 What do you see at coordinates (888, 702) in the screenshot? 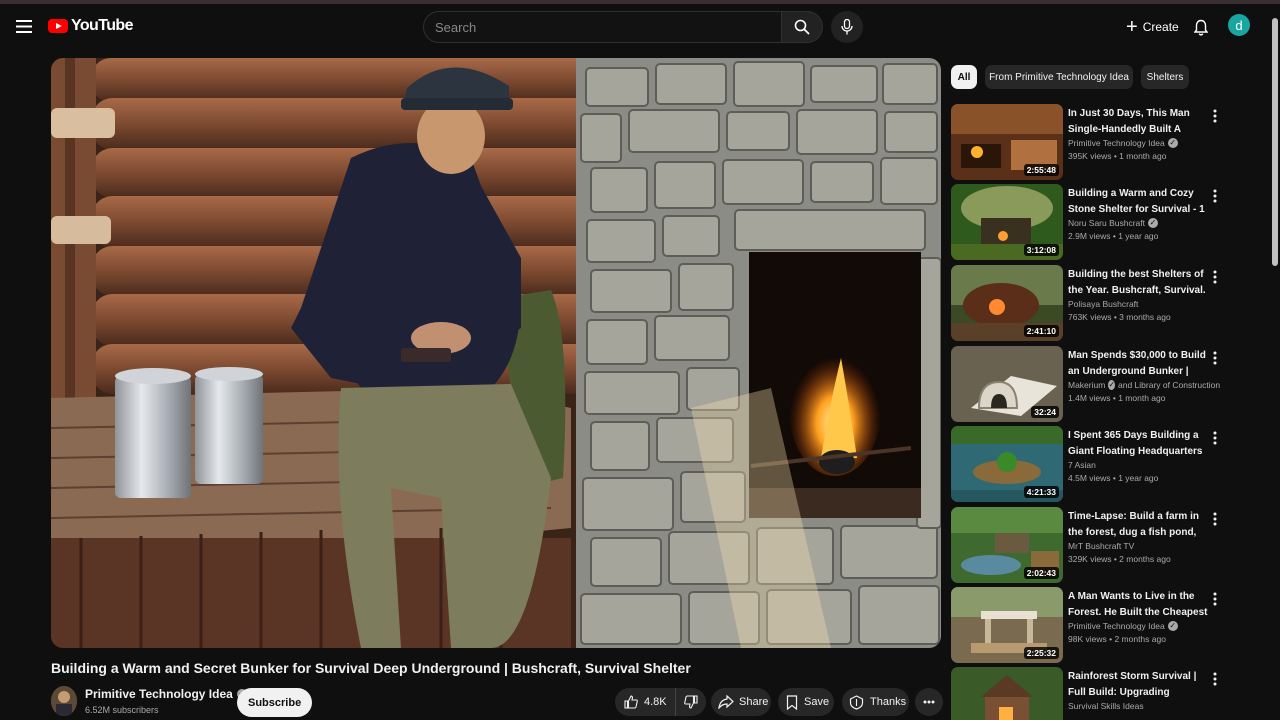
I see `thanks-label: Thanks` at bounding box center [888, 702].